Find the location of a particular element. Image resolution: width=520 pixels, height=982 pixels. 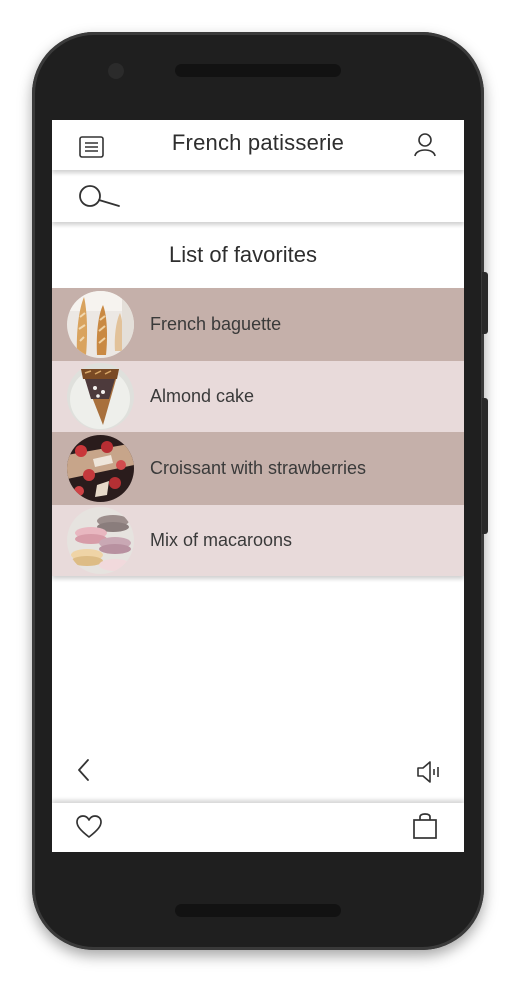

page-title: French patisserie is located at coordinates (258, 142).